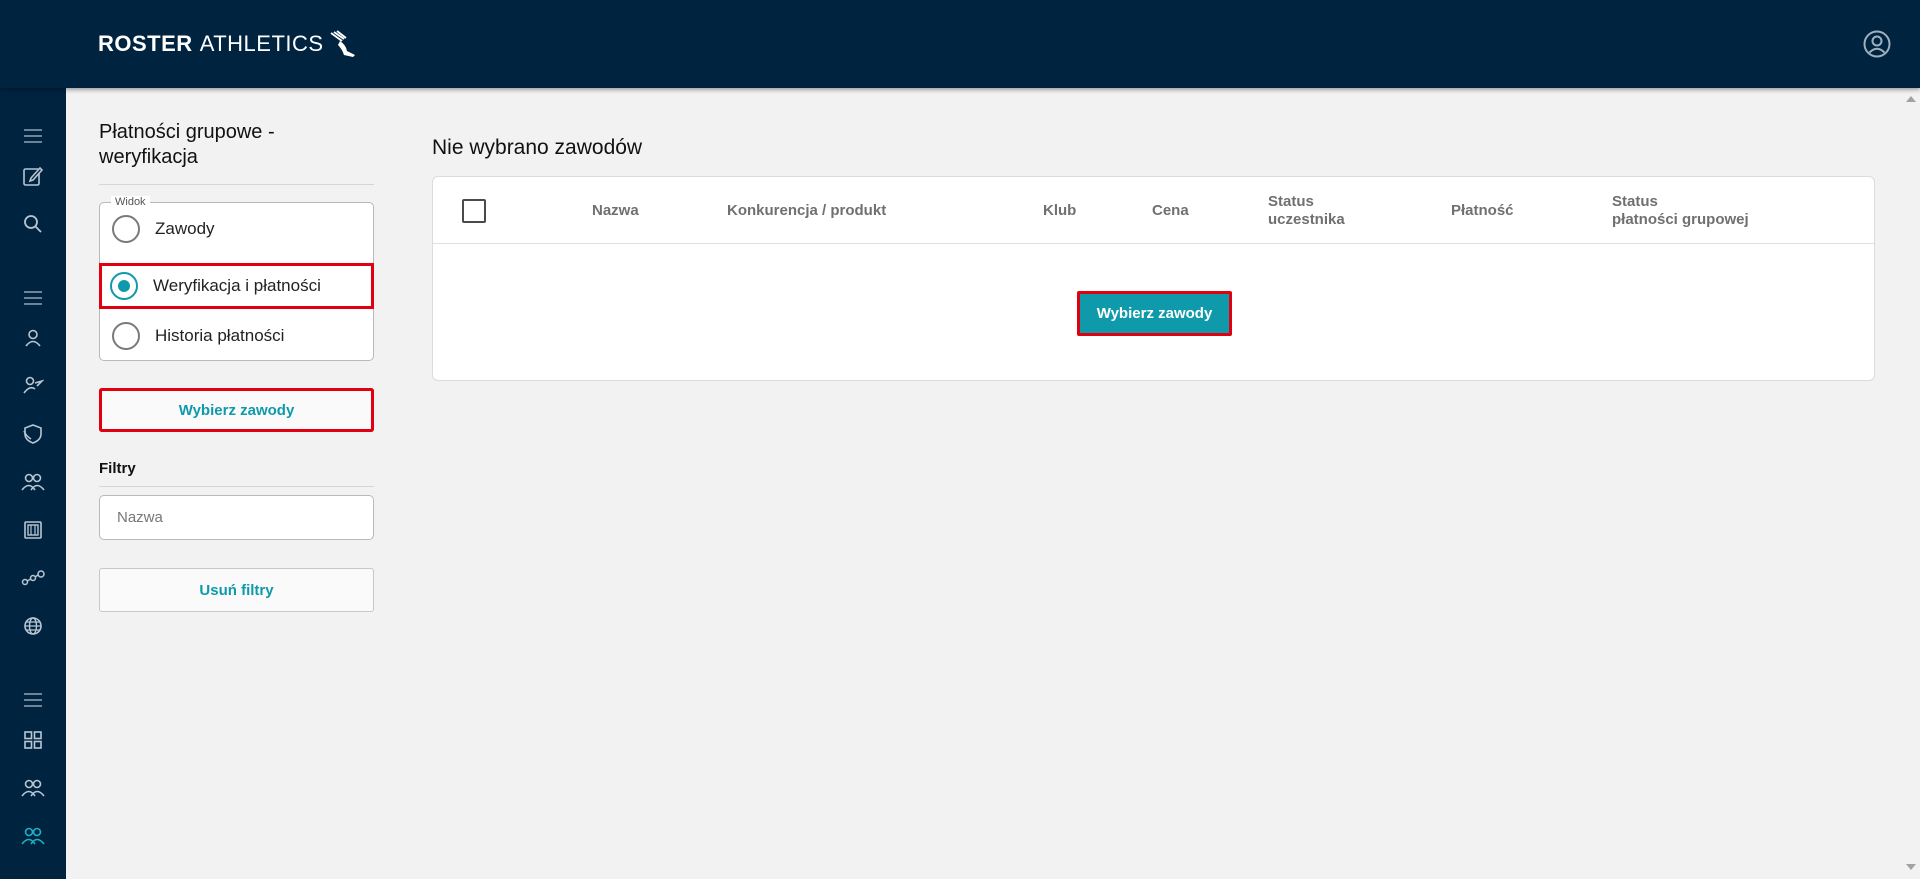 The height and width of the screenshot is (879, 1920). Describe the element at coordinates (33, 224) in the screenshot. I see `search-icon` at that location.